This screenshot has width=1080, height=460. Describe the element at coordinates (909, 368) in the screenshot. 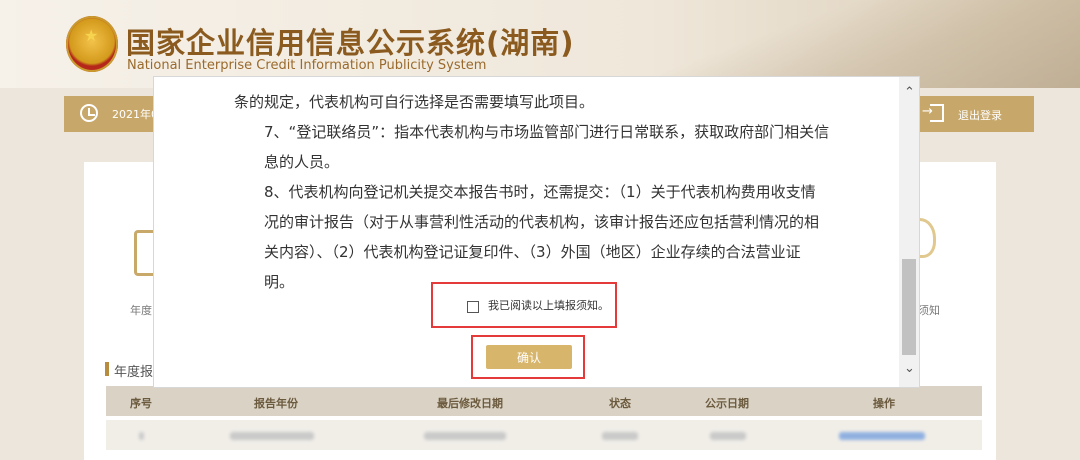

I see `scroll-down-arrow-icon: ⌄` at that location.